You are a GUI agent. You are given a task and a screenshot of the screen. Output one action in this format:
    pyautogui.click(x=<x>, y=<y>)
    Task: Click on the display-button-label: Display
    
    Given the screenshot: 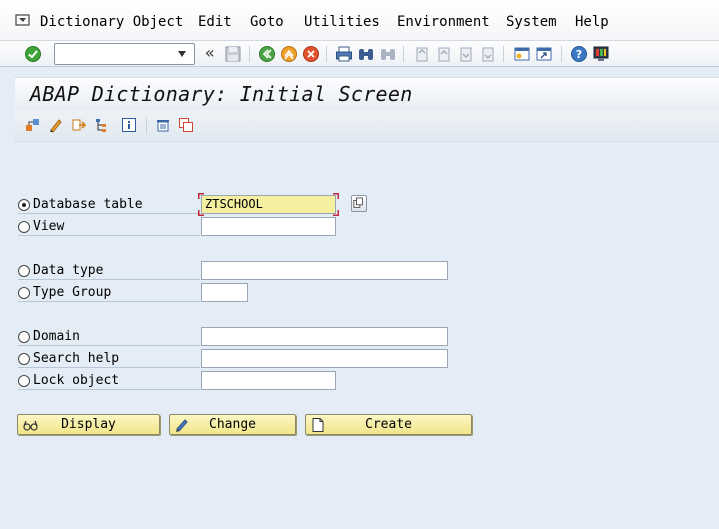 What is the action you would take?
    pyautogui.click(x=88, y=424)
    